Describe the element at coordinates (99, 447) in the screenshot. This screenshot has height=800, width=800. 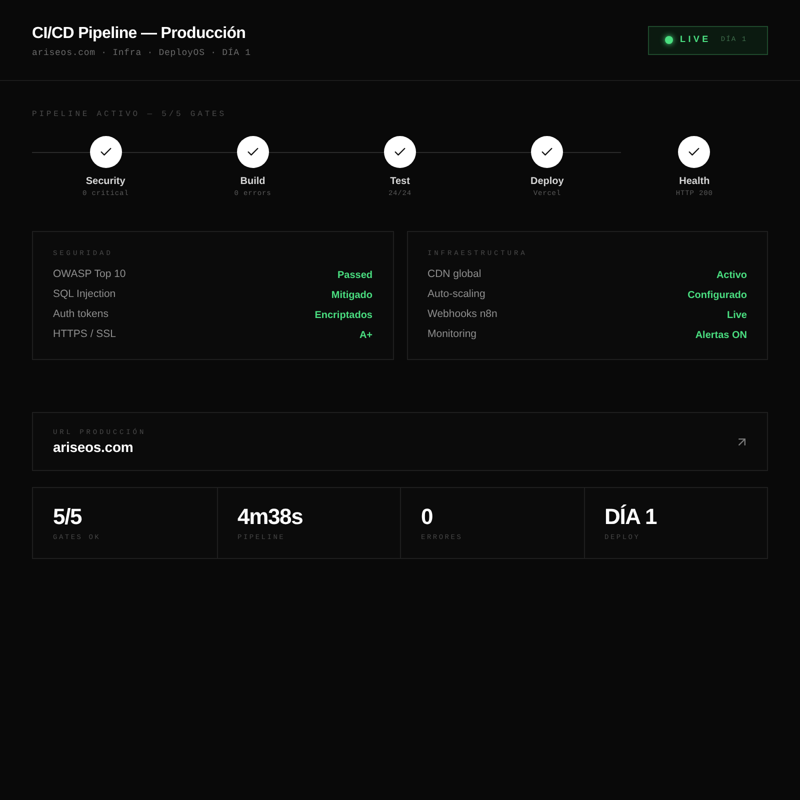
I see `production-url-link: ariseos.com` at that location.